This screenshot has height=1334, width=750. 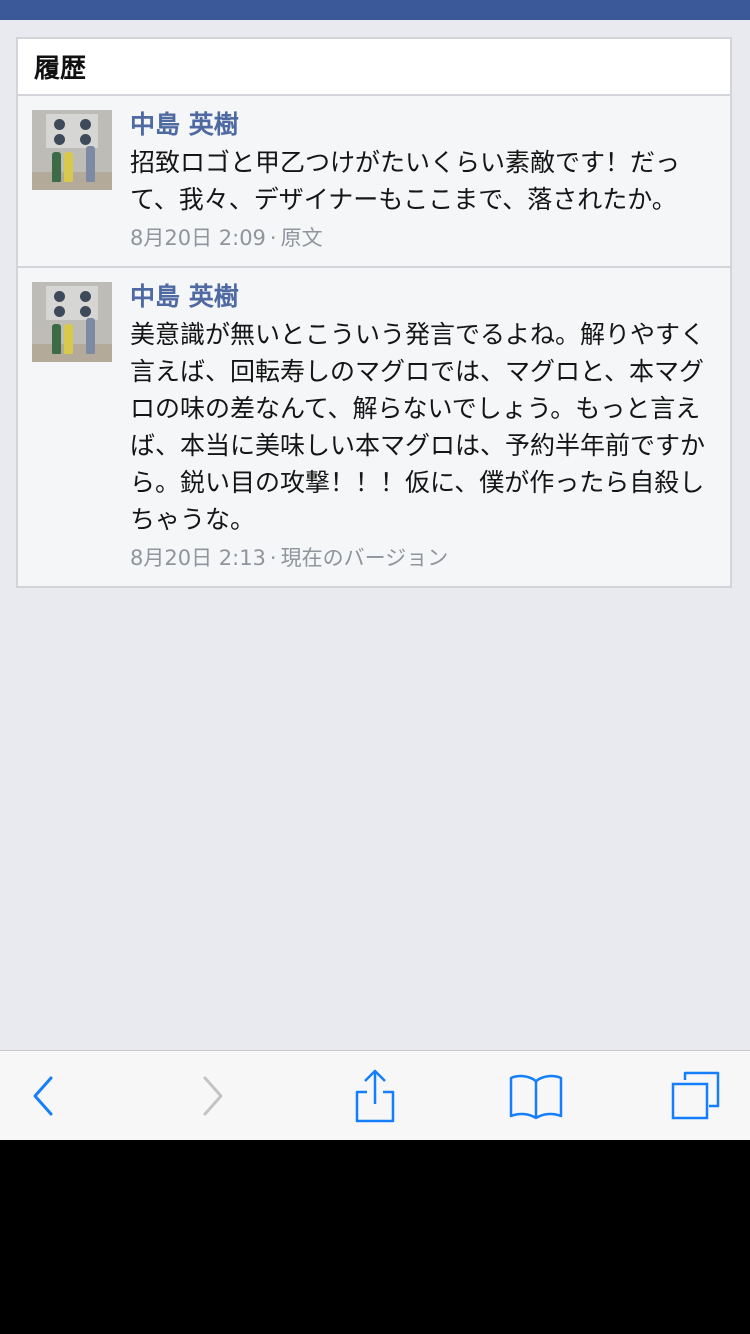 I want to click on share-icon, so click(x=375, y=1096).